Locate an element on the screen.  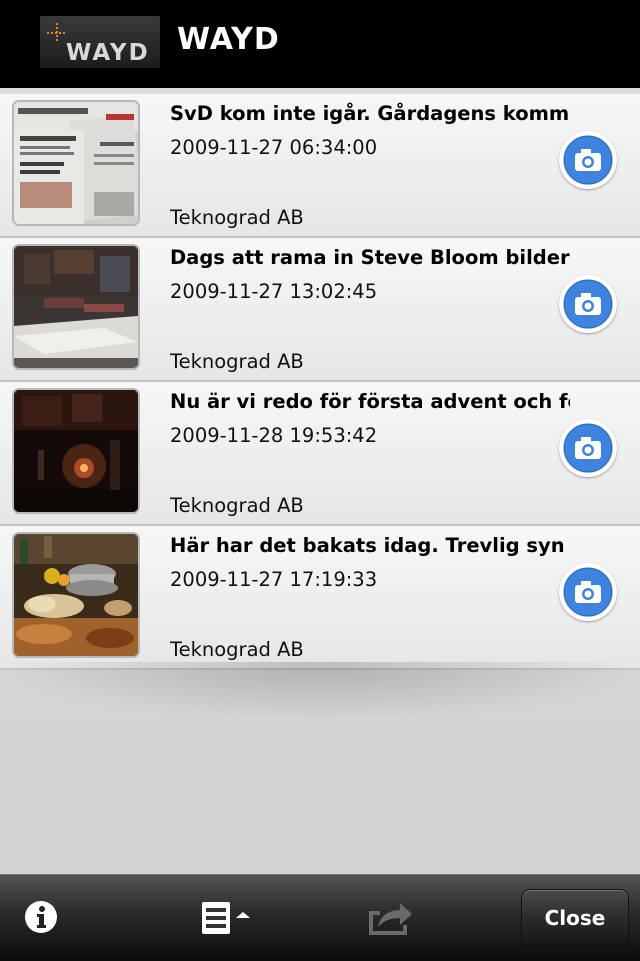
logo-cross-icon is located at coordinates (57, 33).